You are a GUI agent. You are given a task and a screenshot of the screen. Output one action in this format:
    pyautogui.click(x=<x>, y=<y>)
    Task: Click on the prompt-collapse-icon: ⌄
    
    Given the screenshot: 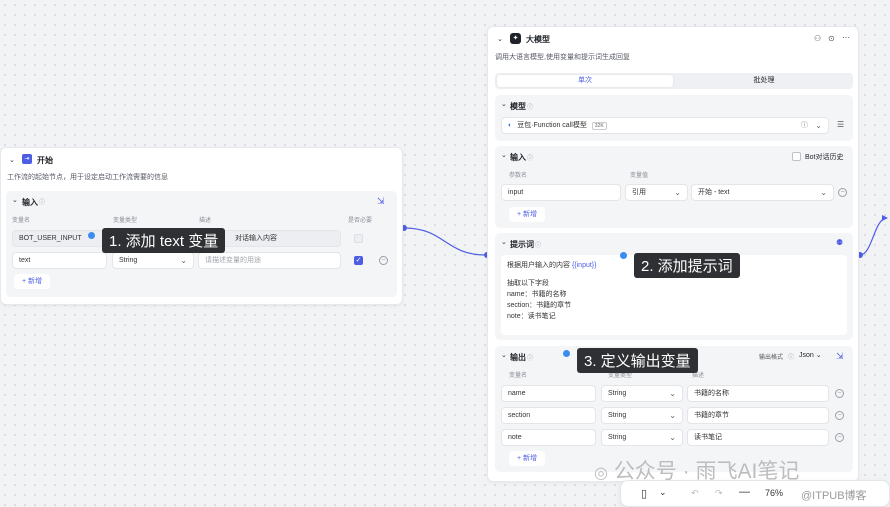 What is the action you would take?
    pyautogui.click(x=504, y=242)
    